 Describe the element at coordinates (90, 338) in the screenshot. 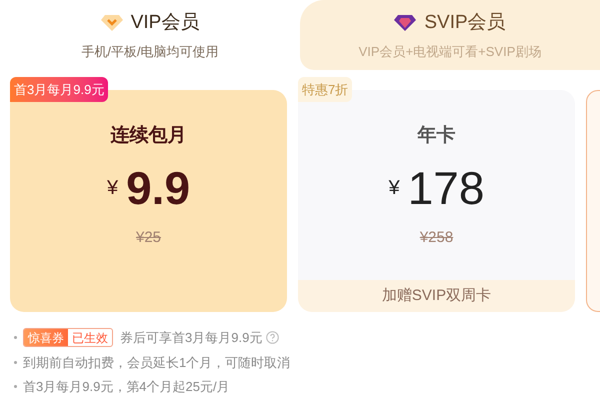

I see `coupon-status: 已生效` at that location.